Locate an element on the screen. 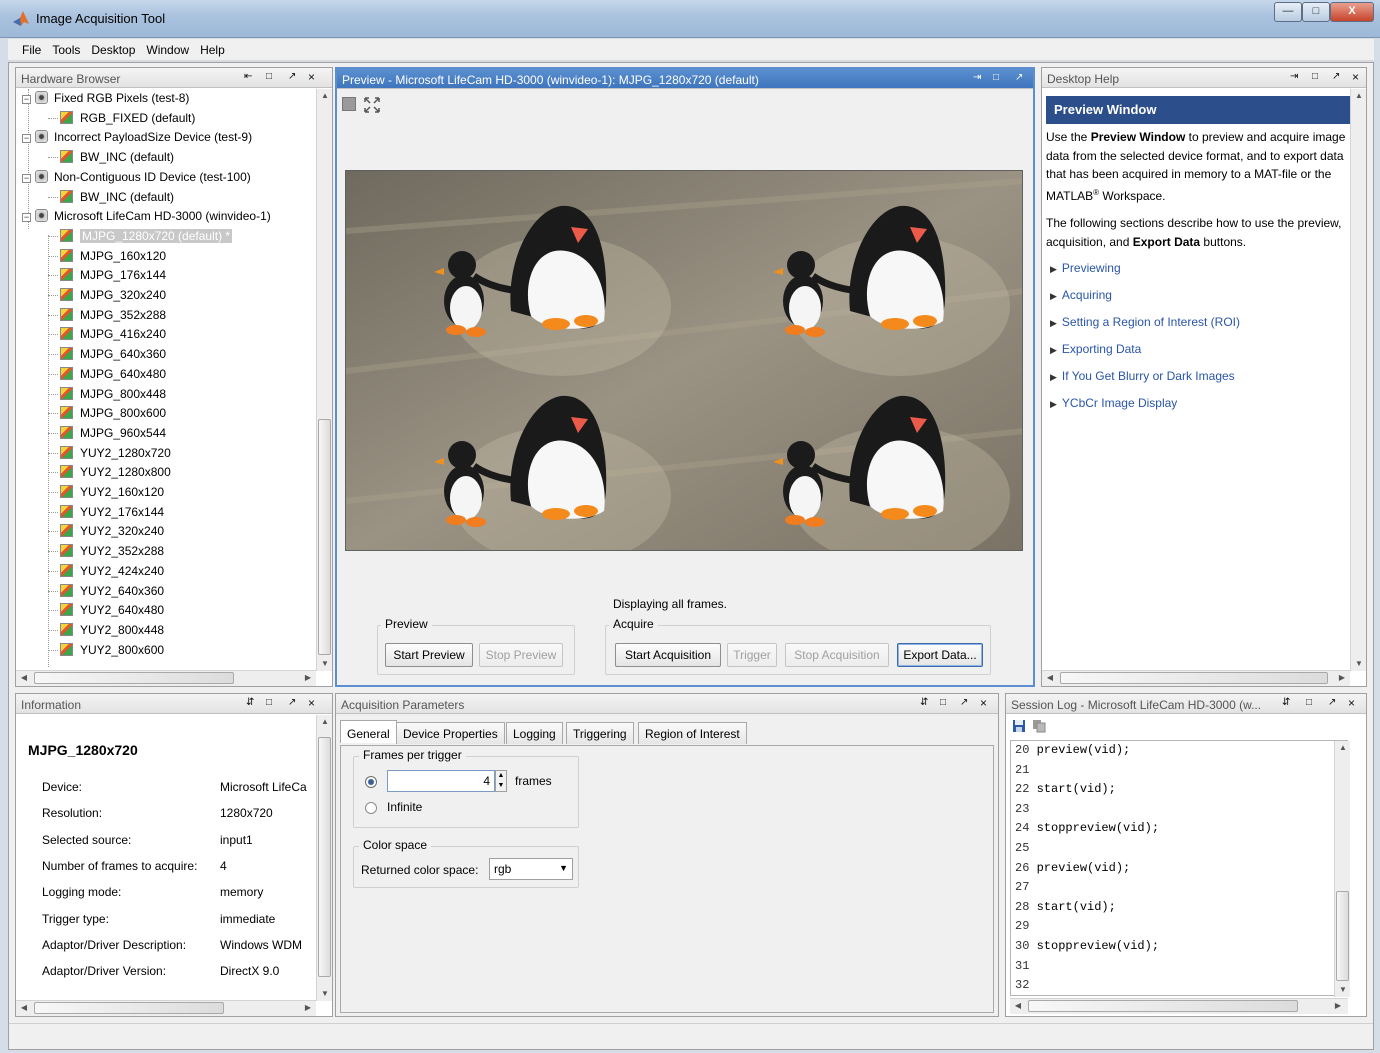 This screenshot has height=1053, width=1380. stop-acquisition-button: Stop Acquisition is located at coordinates (837, 655).